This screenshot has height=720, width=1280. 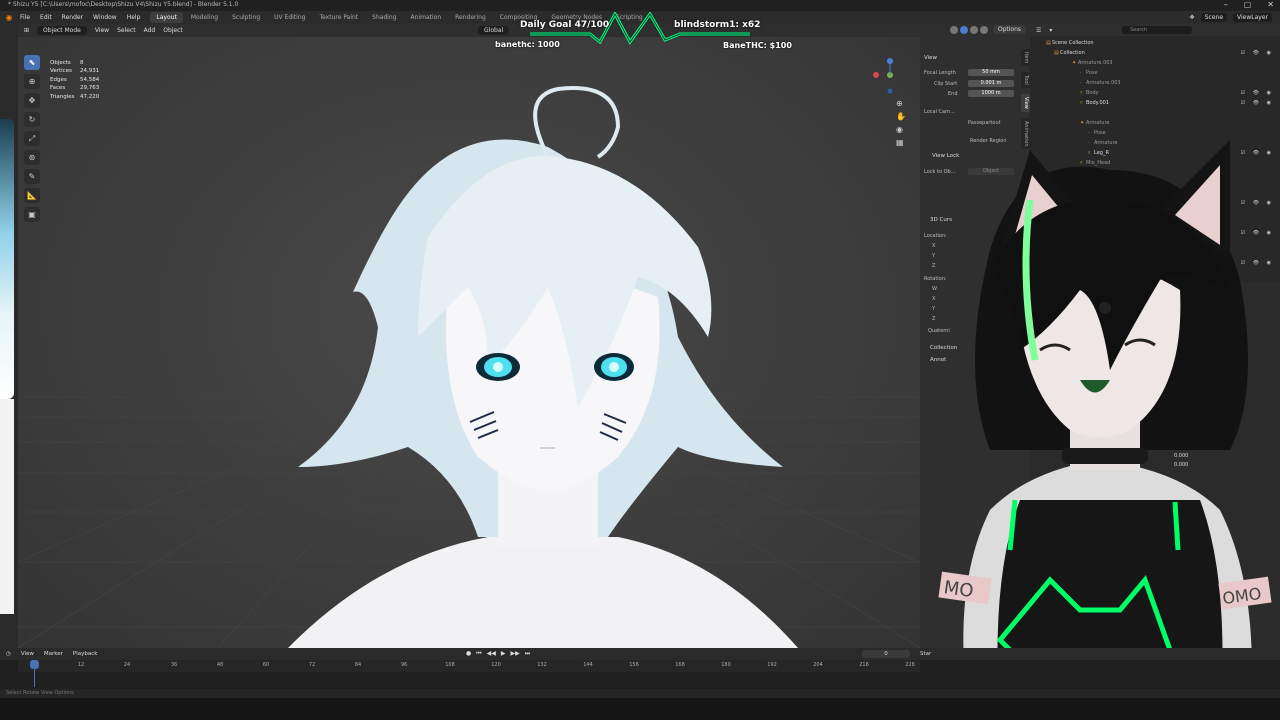 I want to click on tab-animation-sidebar: Animation, so click(x=1025, y=133).